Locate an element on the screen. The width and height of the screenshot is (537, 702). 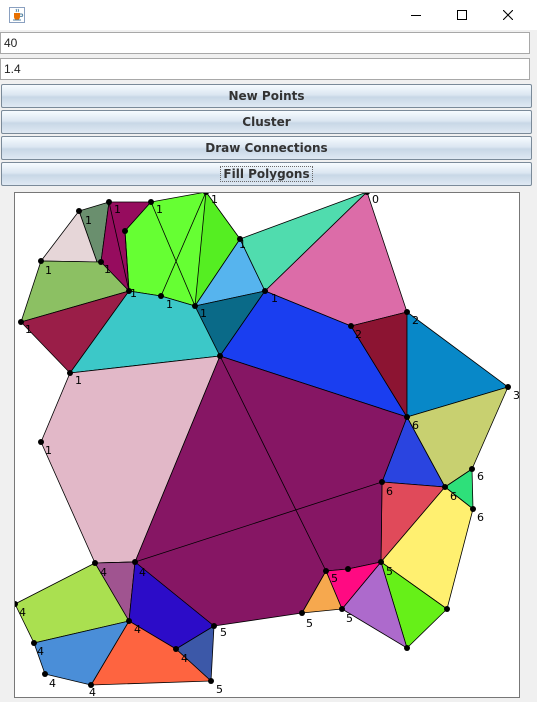
java-cup-icon is located at coordinates (17, 15).